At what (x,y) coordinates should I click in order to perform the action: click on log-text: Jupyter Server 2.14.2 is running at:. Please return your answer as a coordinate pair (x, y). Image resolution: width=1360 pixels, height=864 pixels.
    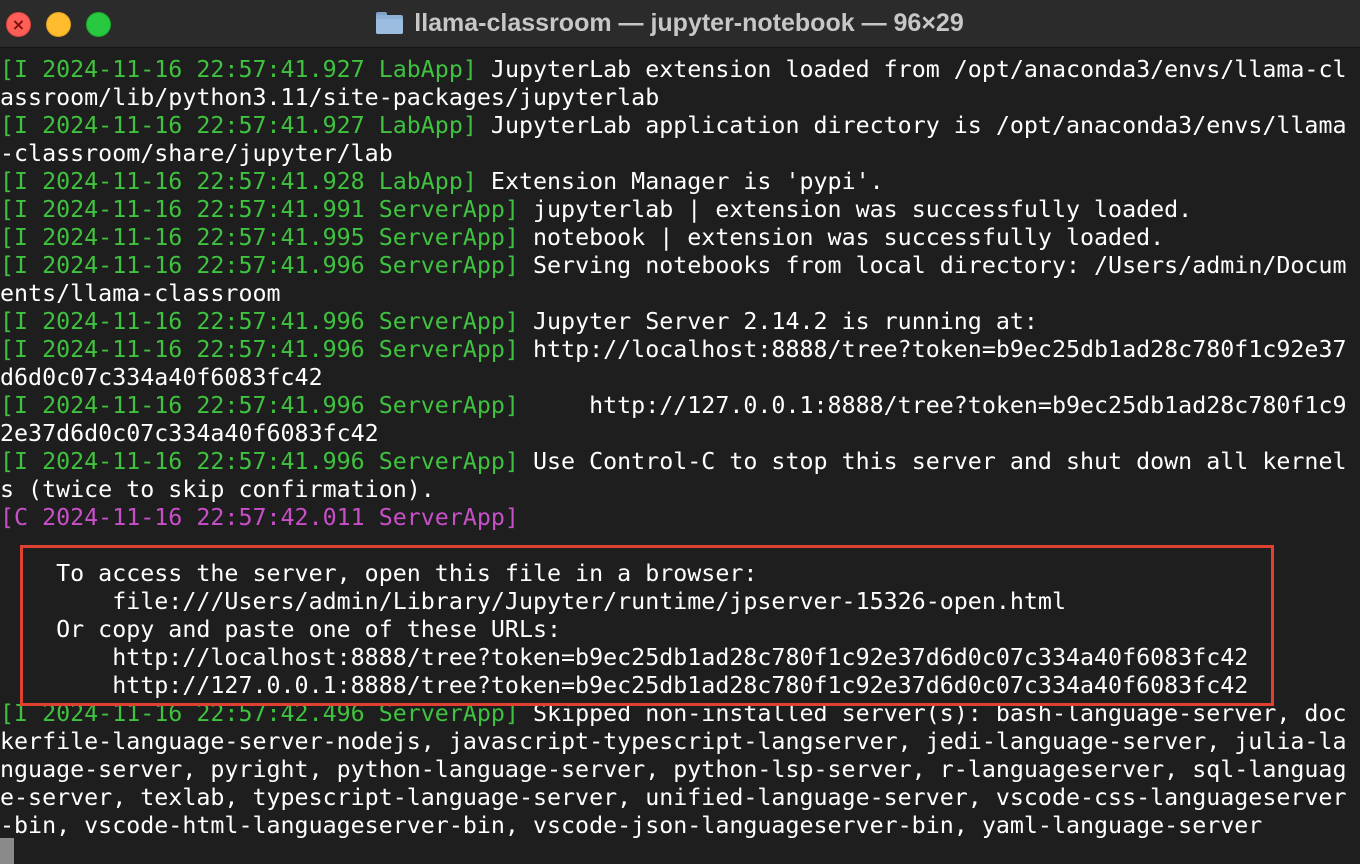
    Looking at the image, I should click on (778, 321).